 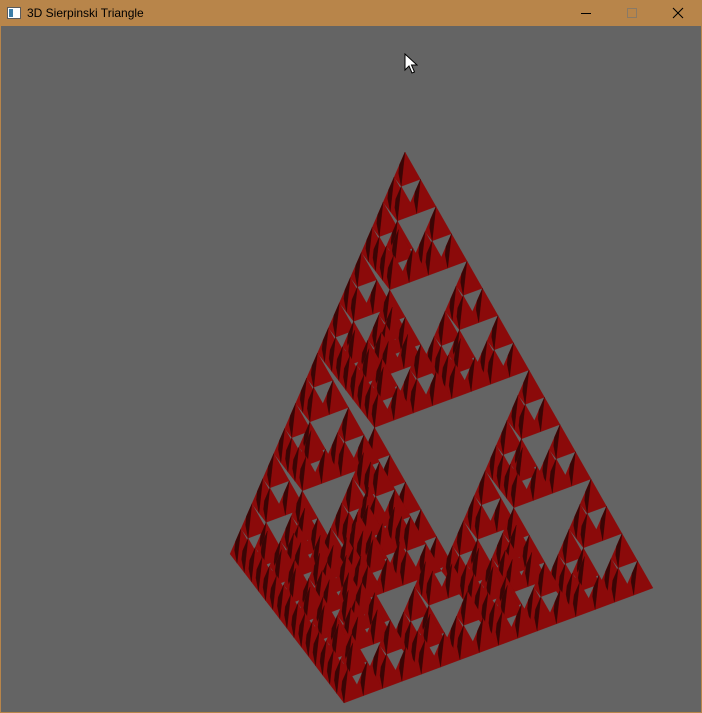 I want to click on minimize-icon, so click(x=586, y=13).